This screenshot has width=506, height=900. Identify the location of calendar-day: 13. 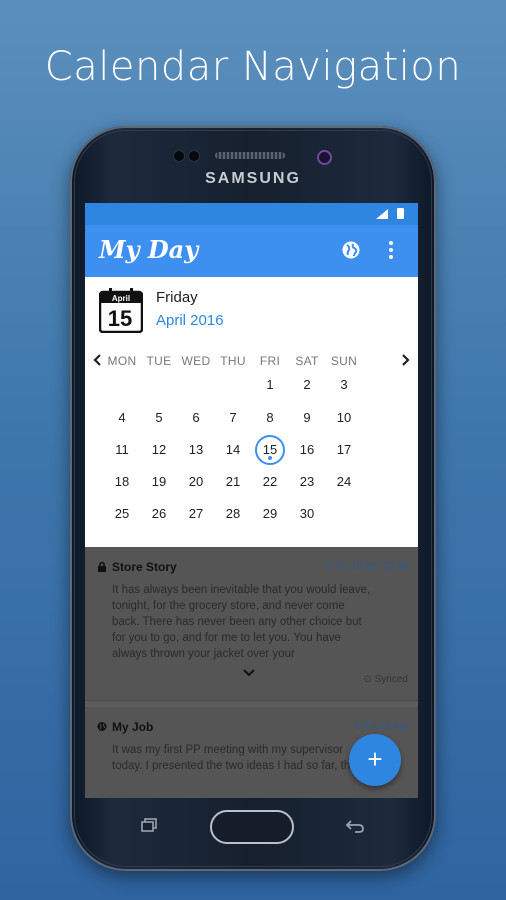
(196, 450).